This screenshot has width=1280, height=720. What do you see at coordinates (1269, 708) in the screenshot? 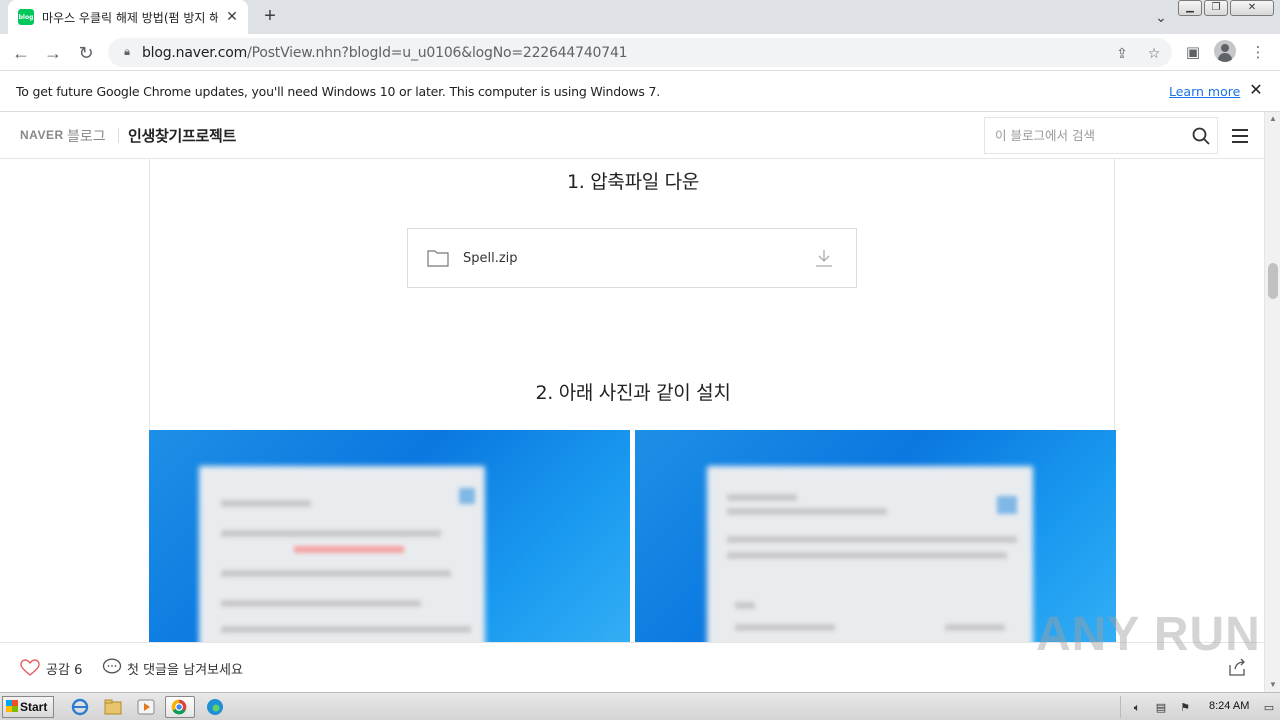
I see `show-desktop-icon: ▭` at bounding box center [1269, 708].